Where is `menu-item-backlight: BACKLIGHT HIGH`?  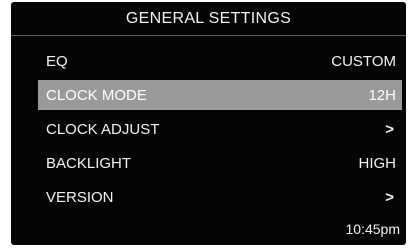 menu-item-backlight: BACKLIGHT HIGH is located at coordinates (220, 163).